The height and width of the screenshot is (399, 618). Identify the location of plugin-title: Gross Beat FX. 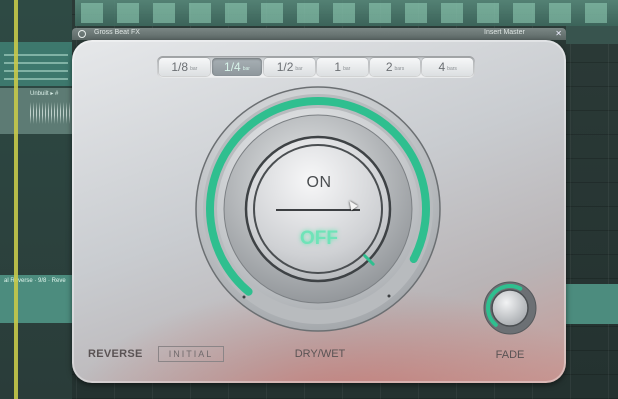
(117, 32).